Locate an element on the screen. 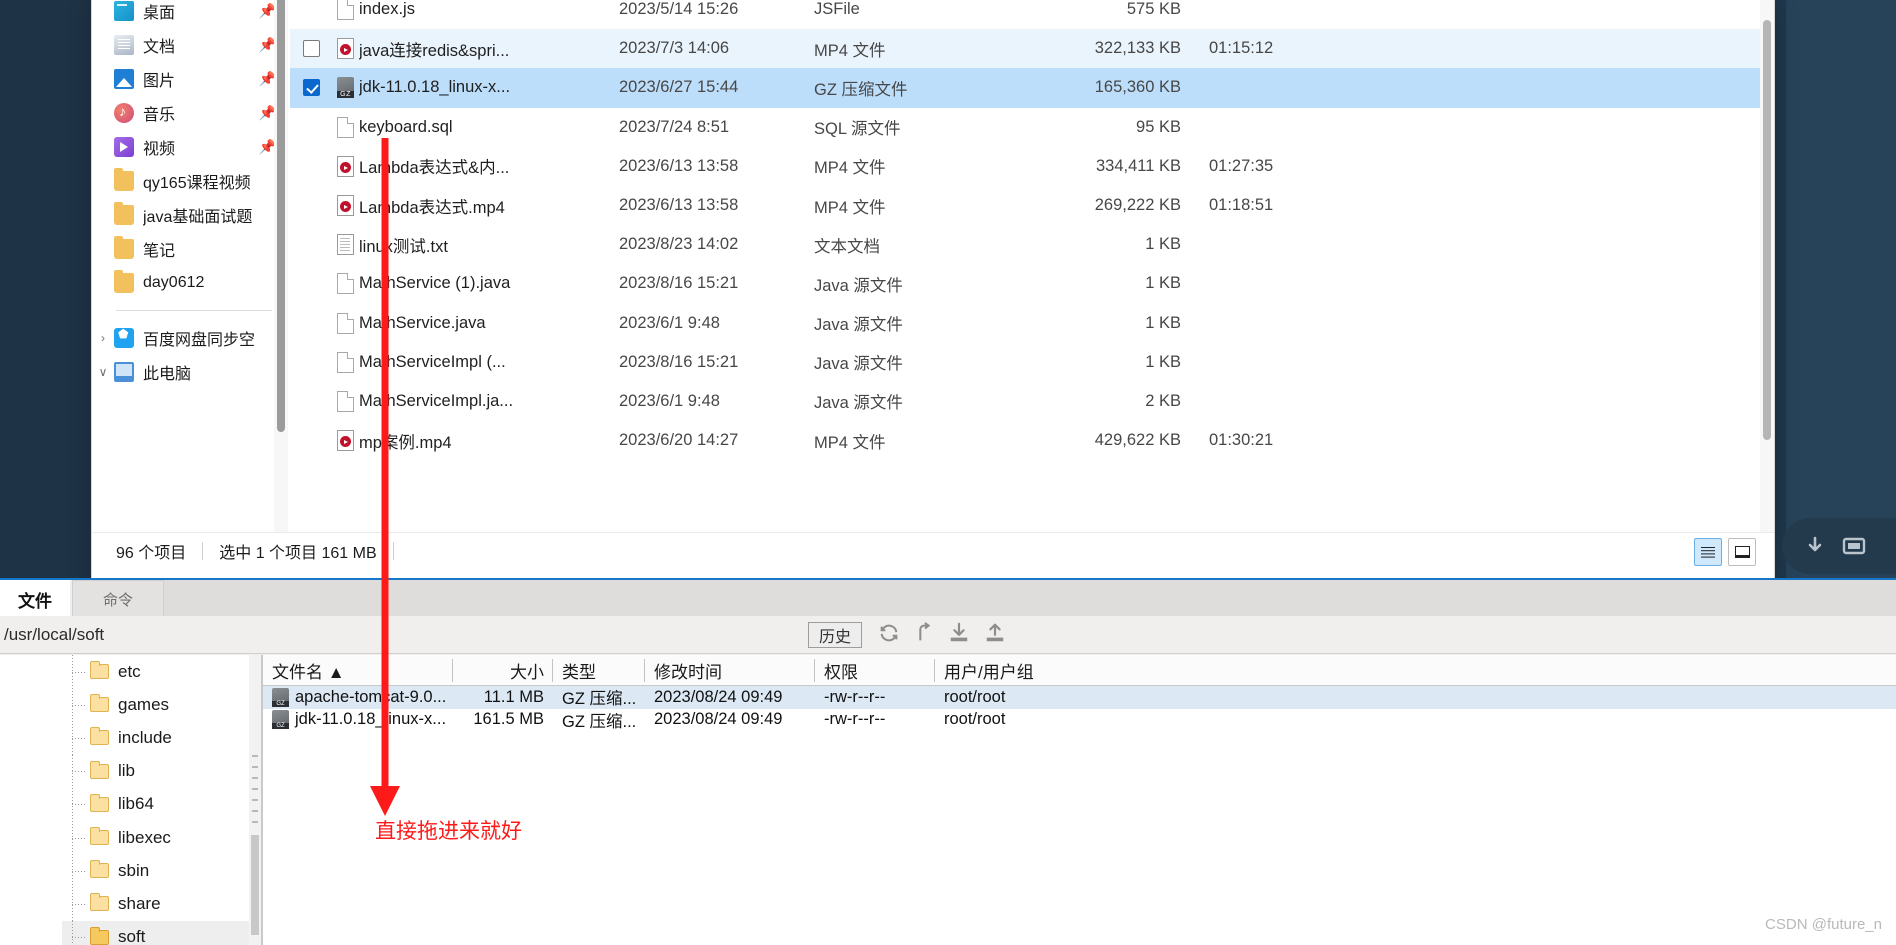 Image resolution: width=1896 pixels, height=945 pixels. nav-item-day0612: day0612 is located at coordinates (191, 283).